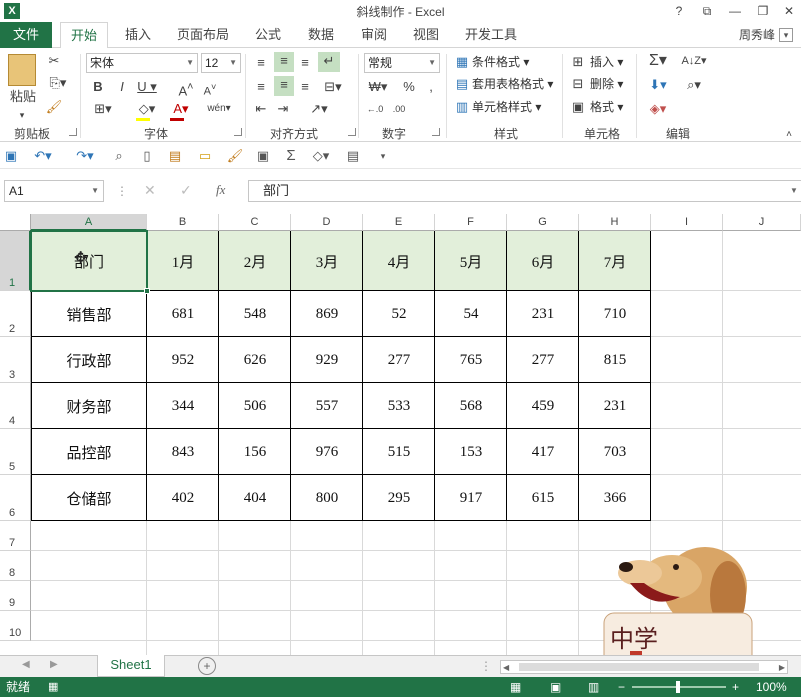 The image size is (801, 697). I want to click on value-cell: 404, so click(255, 498).